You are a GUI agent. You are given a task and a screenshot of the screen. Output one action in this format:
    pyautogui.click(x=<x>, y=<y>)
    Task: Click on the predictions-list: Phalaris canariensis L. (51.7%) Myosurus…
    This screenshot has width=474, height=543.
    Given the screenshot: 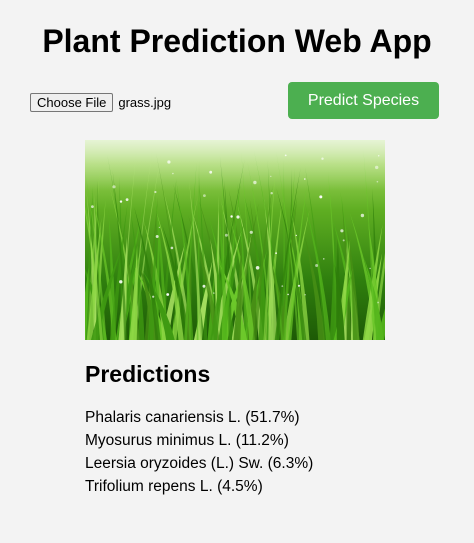 What is the action you would take?
    pyautogui.click(x=199, y=452)
    